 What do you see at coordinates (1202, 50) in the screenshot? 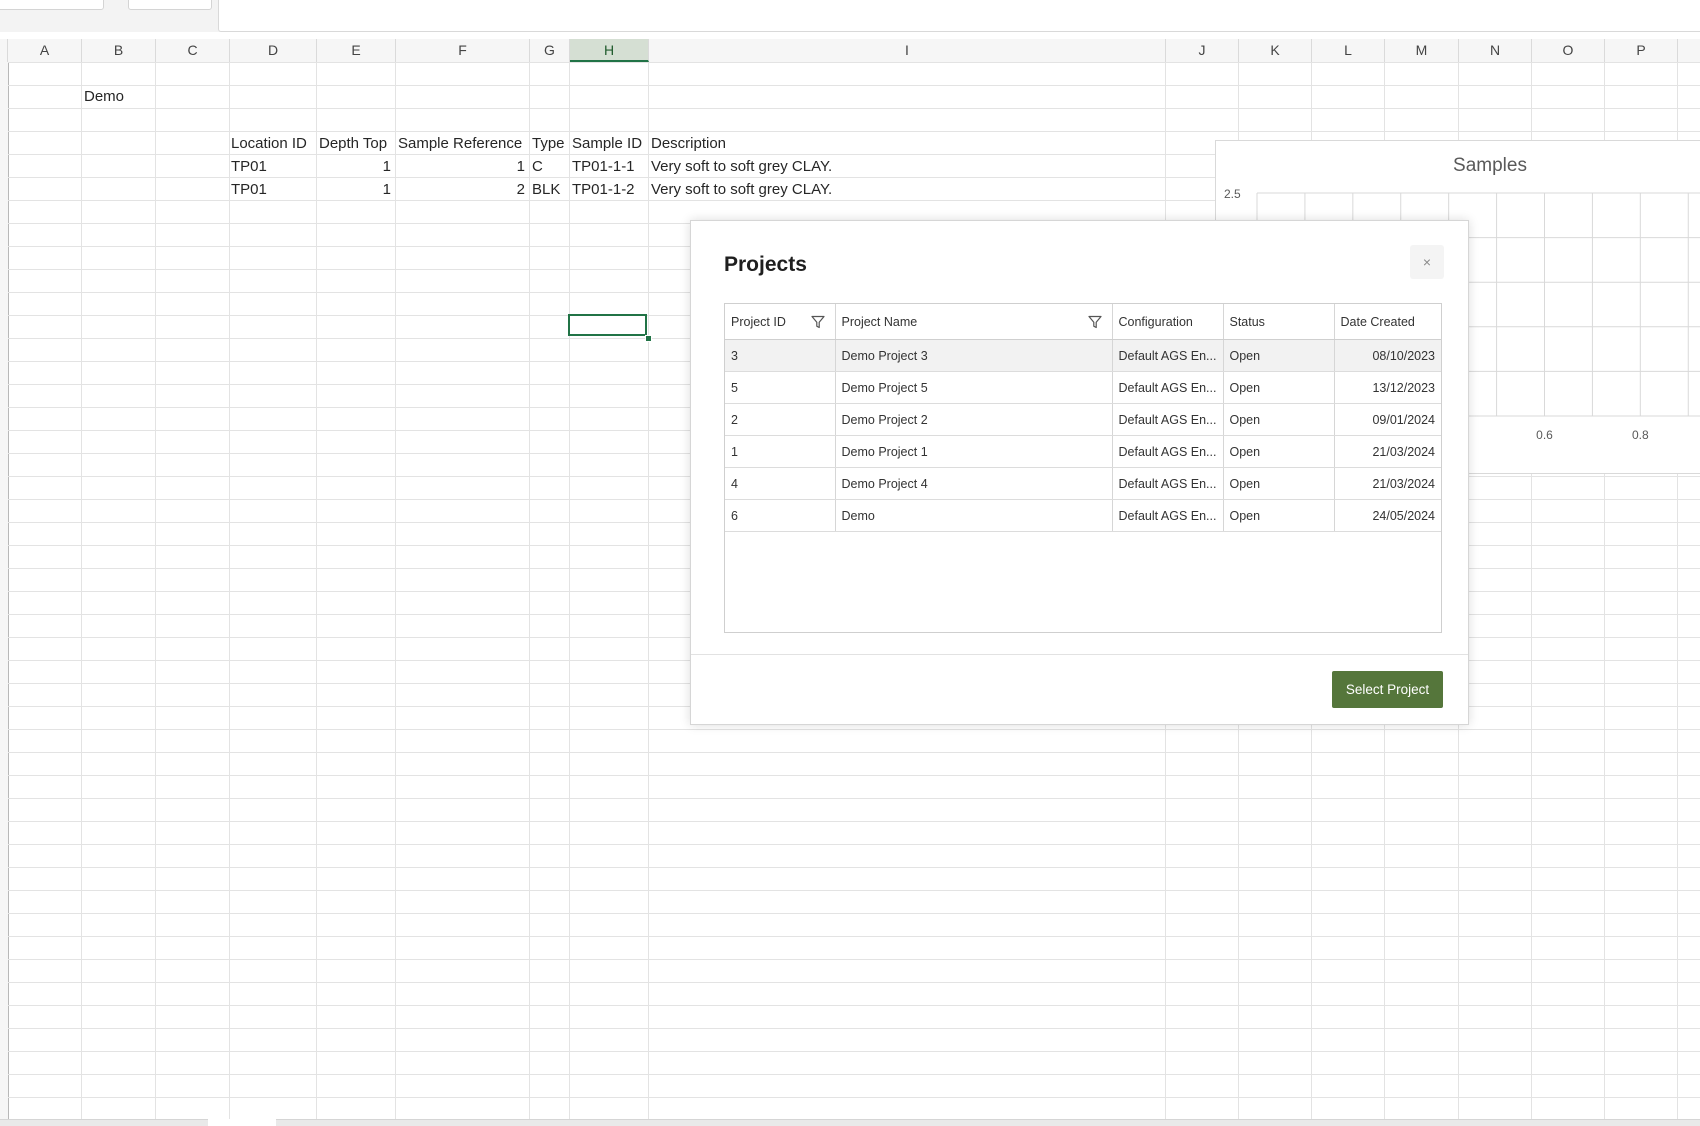
I see `column-header-j: J` at bounding box center [1202, 50].